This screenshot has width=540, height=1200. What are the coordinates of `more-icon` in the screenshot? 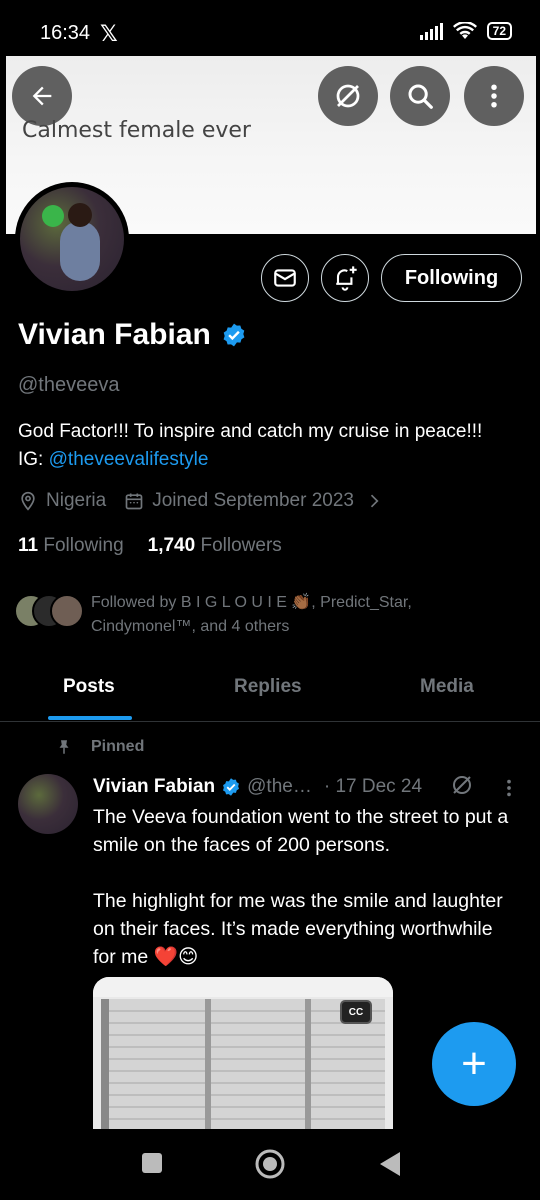 It's located at (494, 96).